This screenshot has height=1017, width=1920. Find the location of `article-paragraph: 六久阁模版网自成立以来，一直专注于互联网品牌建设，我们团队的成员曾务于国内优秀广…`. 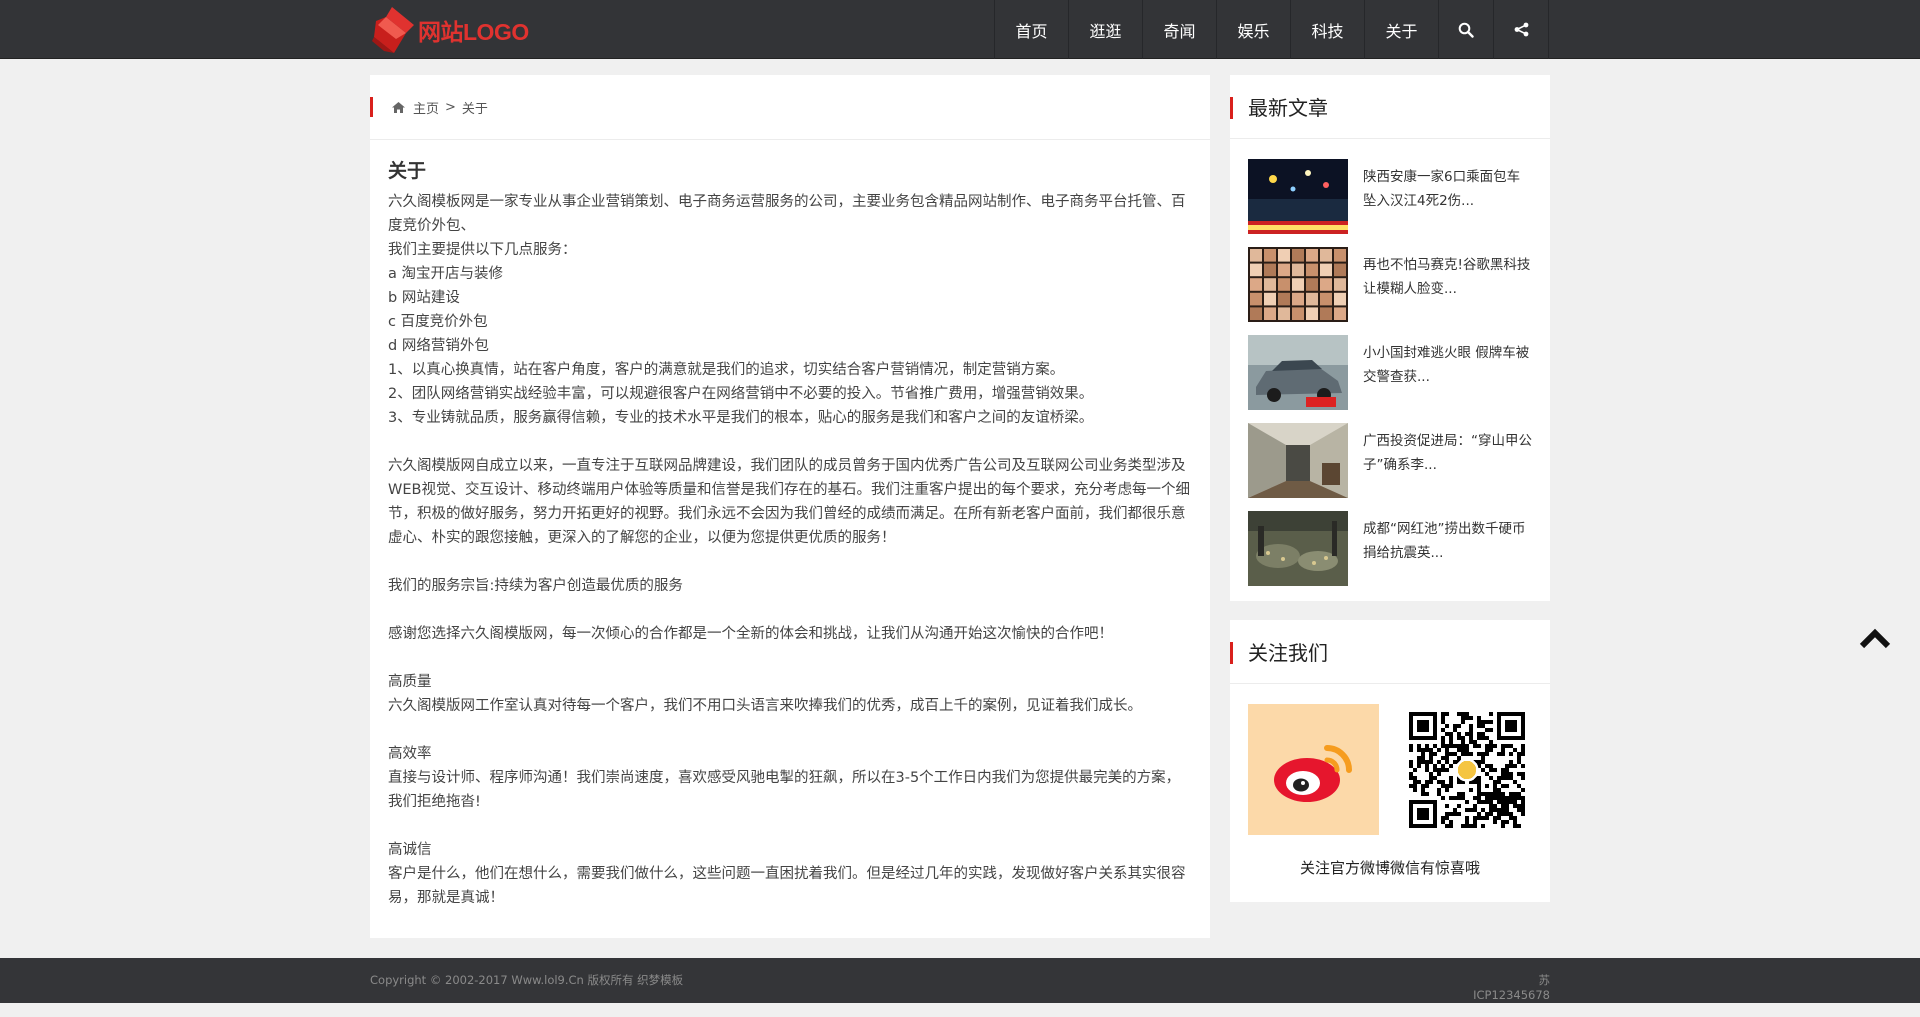

article-paragraph: 六久阁模版网自成立以来，一直专注于互联网品牌建设，我们团队的成员曾务于国内优秀广… is located at coordinates (789, 502).